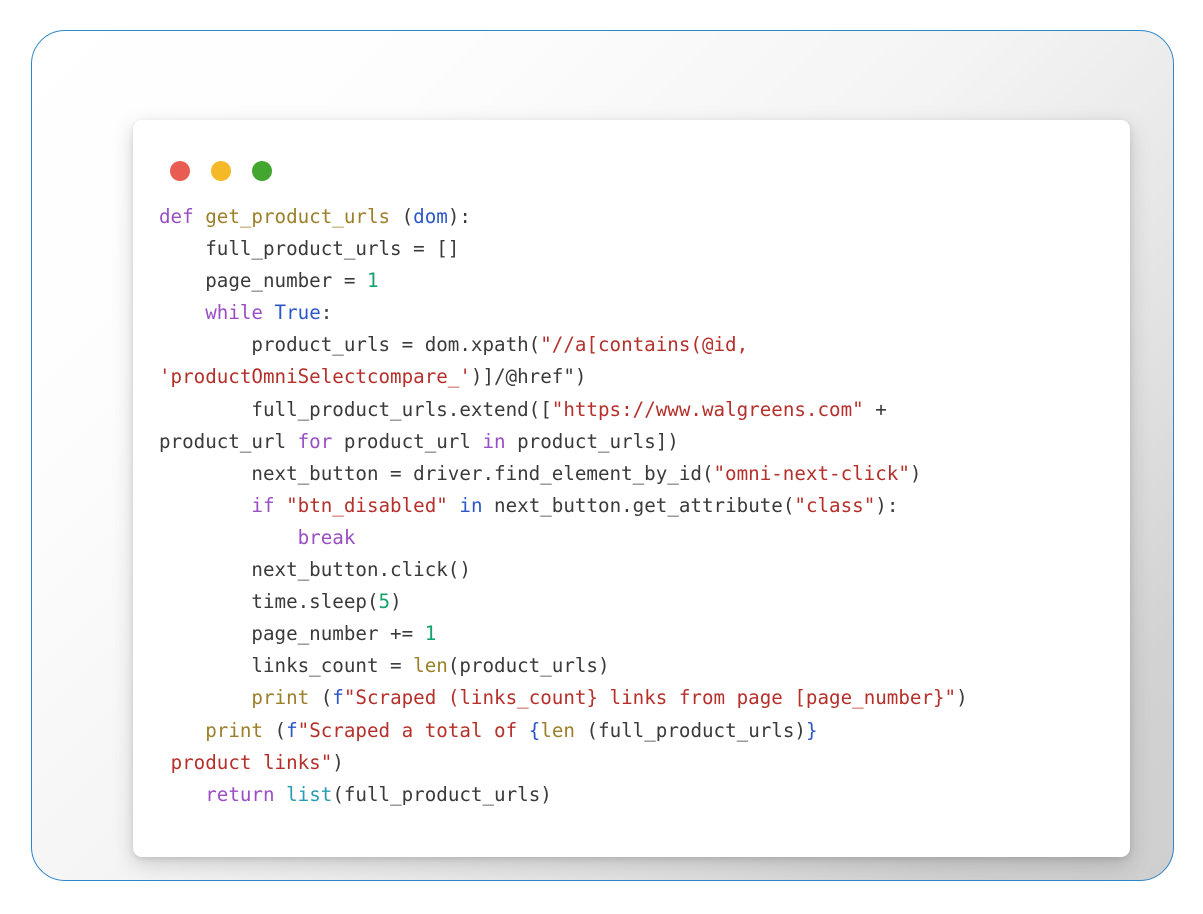 This screenshot has width=1203, height=914. I want to click on code-token: 'productOmniSelectcompare_', so click(315, 377).